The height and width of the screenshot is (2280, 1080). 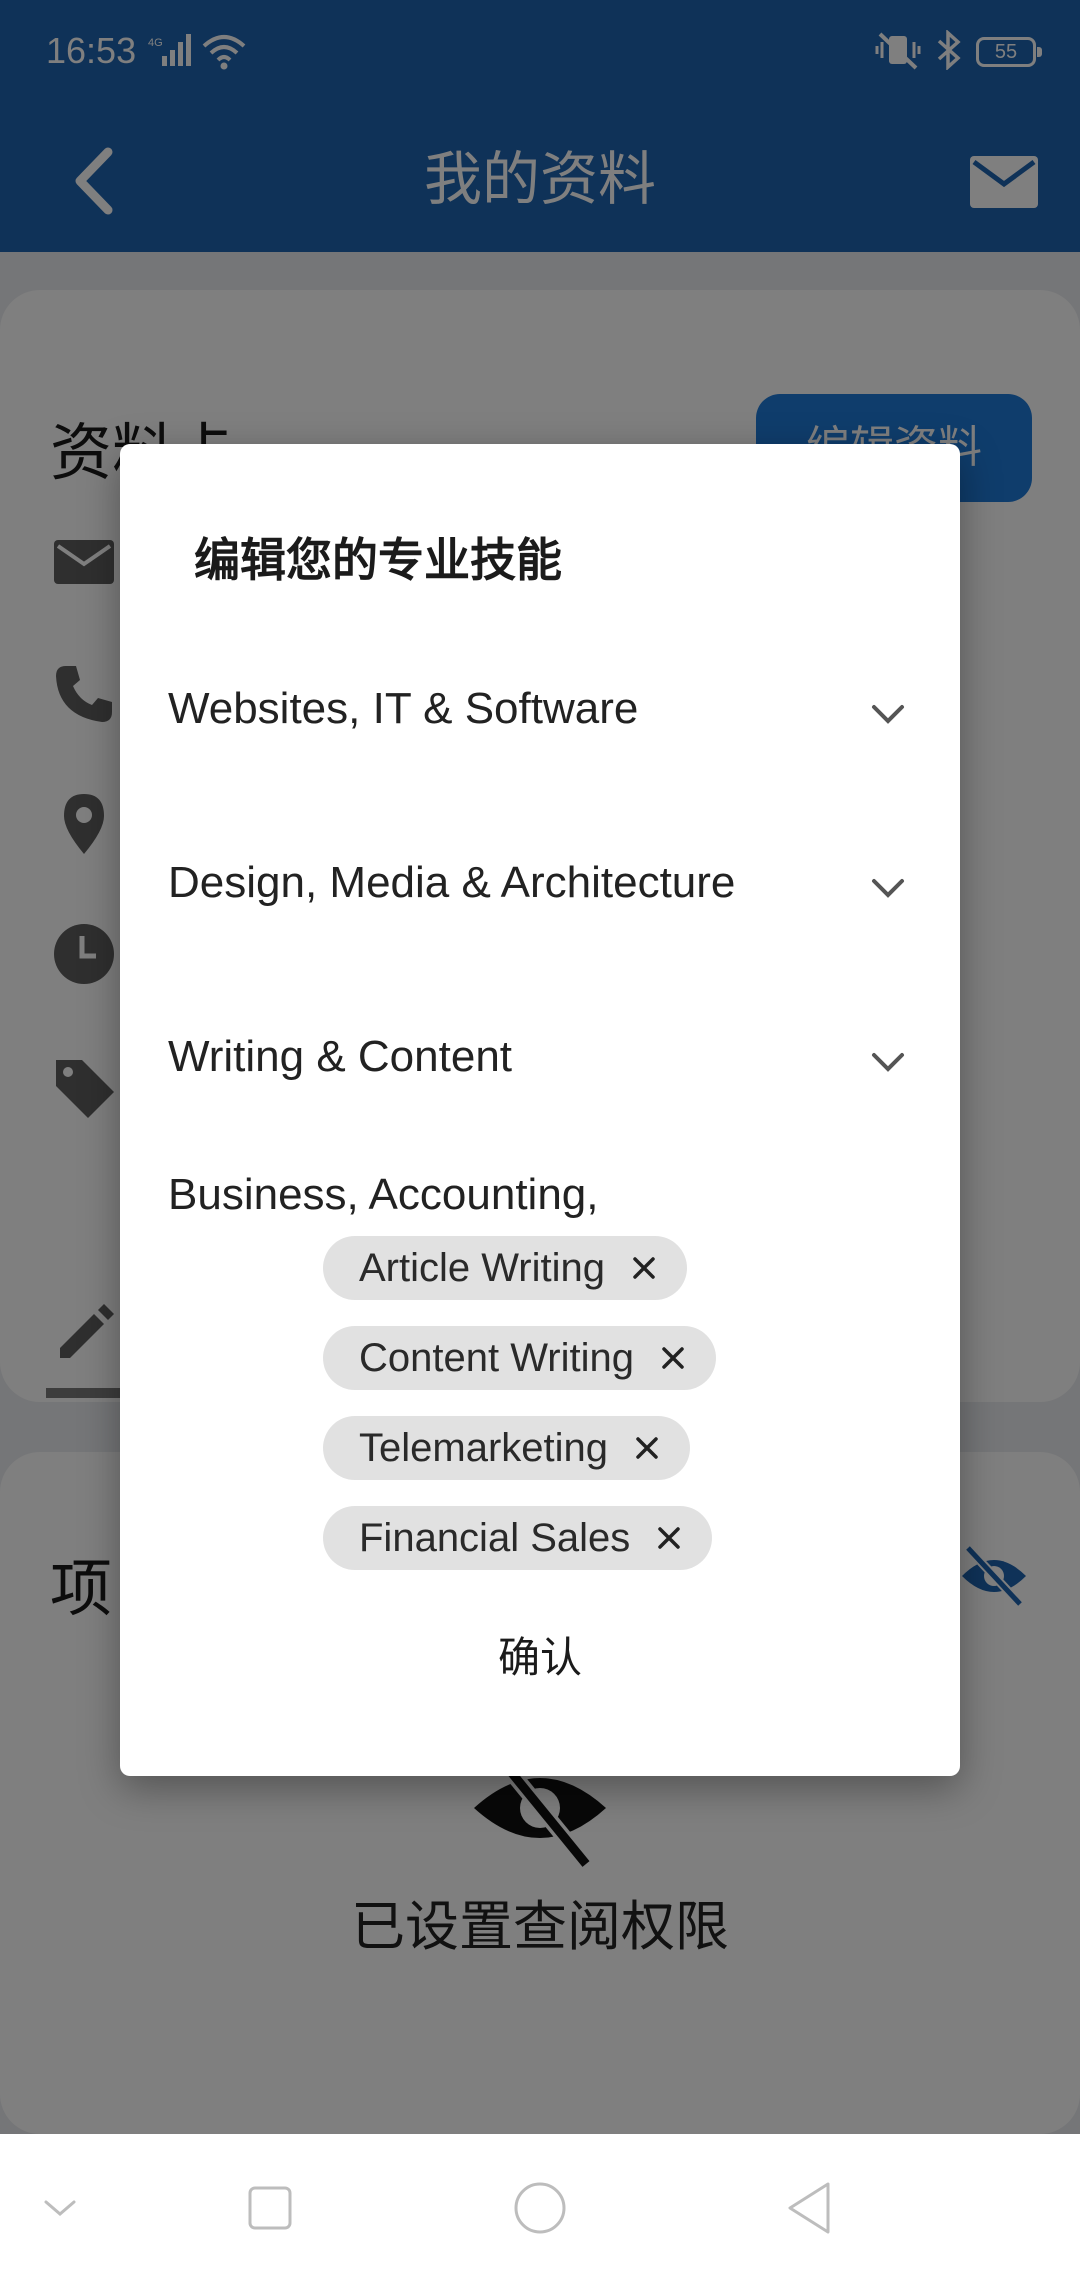 What do you see at coordinates (540, 1654) in the screenshot?
I see `confirm-button: 确认` at bounding box center [540, 1654].